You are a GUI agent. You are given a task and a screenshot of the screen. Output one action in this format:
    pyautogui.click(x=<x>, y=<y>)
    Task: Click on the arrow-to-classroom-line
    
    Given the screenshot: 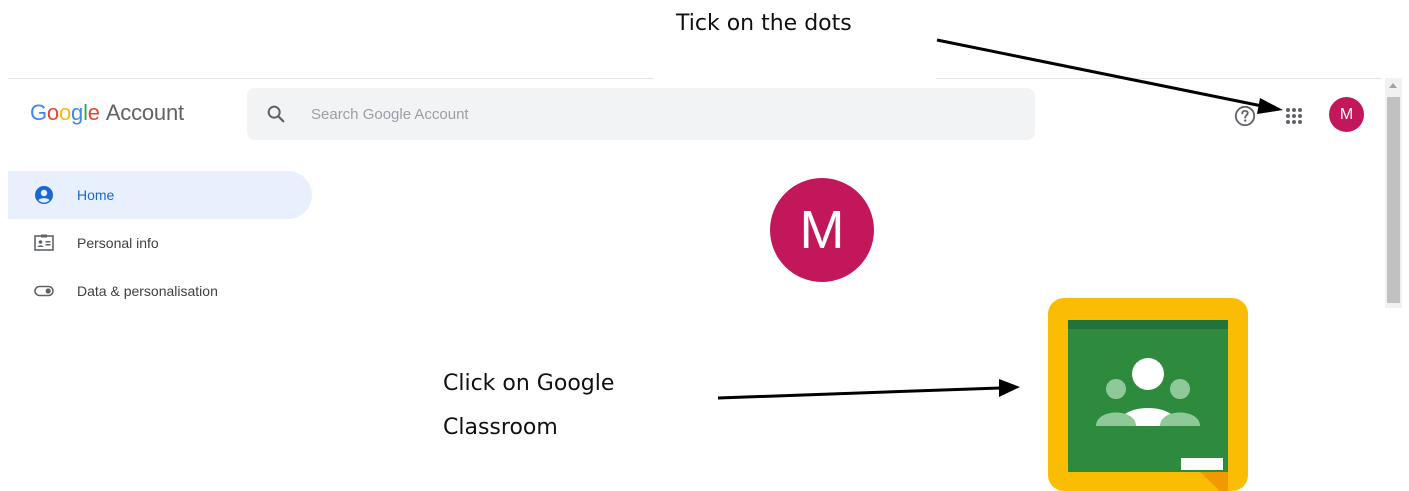 What is the action you would take?
    pyautogui.click(x=859, y=393)
    